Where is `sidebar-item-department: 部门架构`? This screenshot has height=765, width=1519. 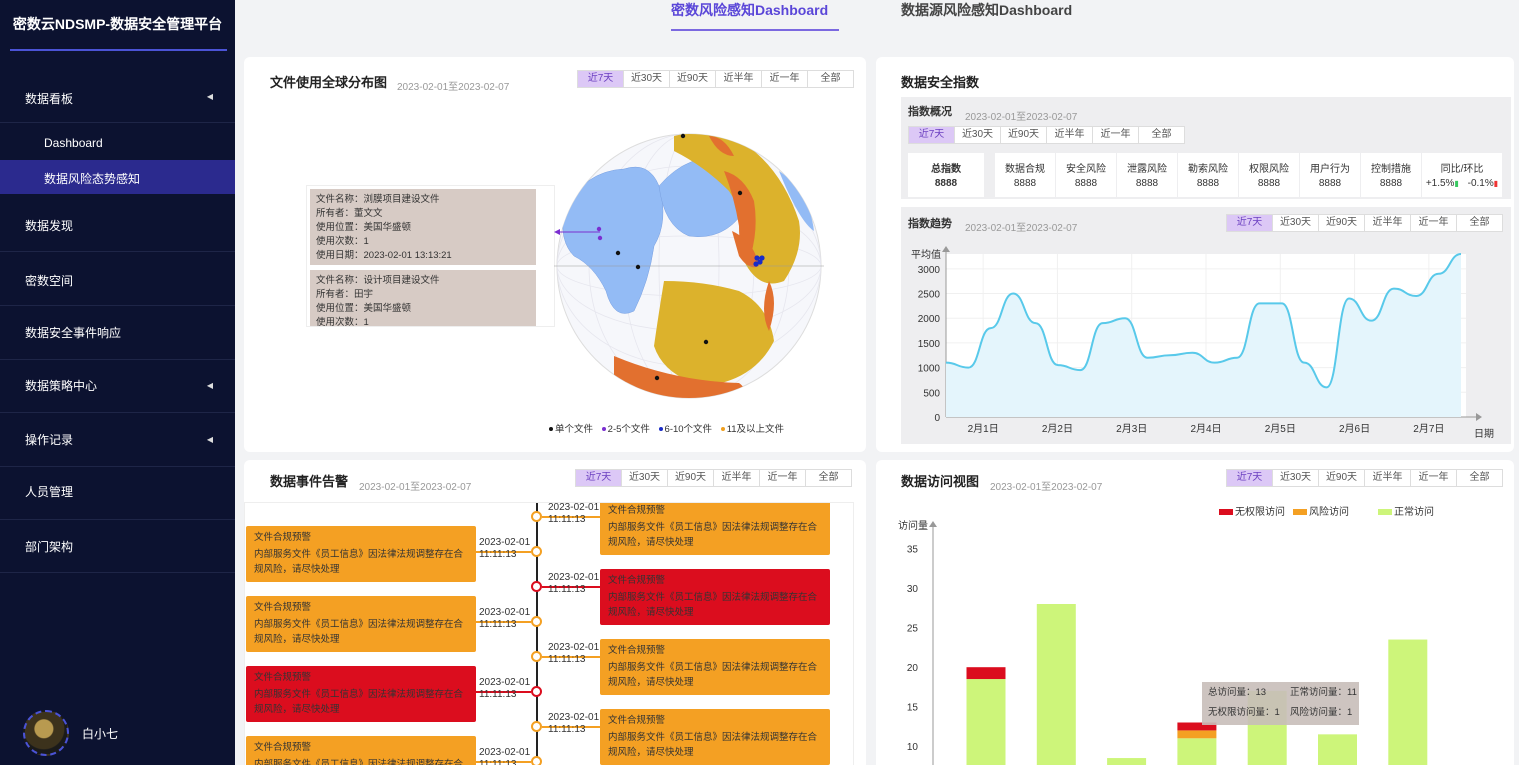 sidebar-item-department: 部门架构 is located at coordinates (117, 546).